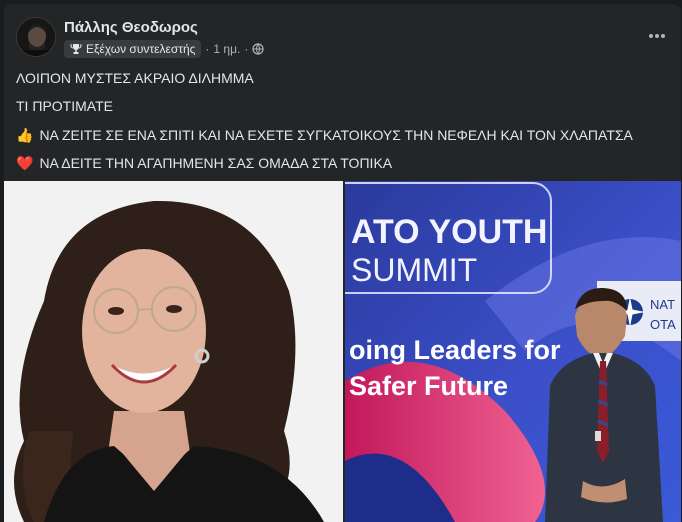 This screenshot has width=682, height=522. What do you see at coordinates (428, 386) in the screenshot?
I see `summit-tagline-2: Safer Future` at bounding box center [428, 386].